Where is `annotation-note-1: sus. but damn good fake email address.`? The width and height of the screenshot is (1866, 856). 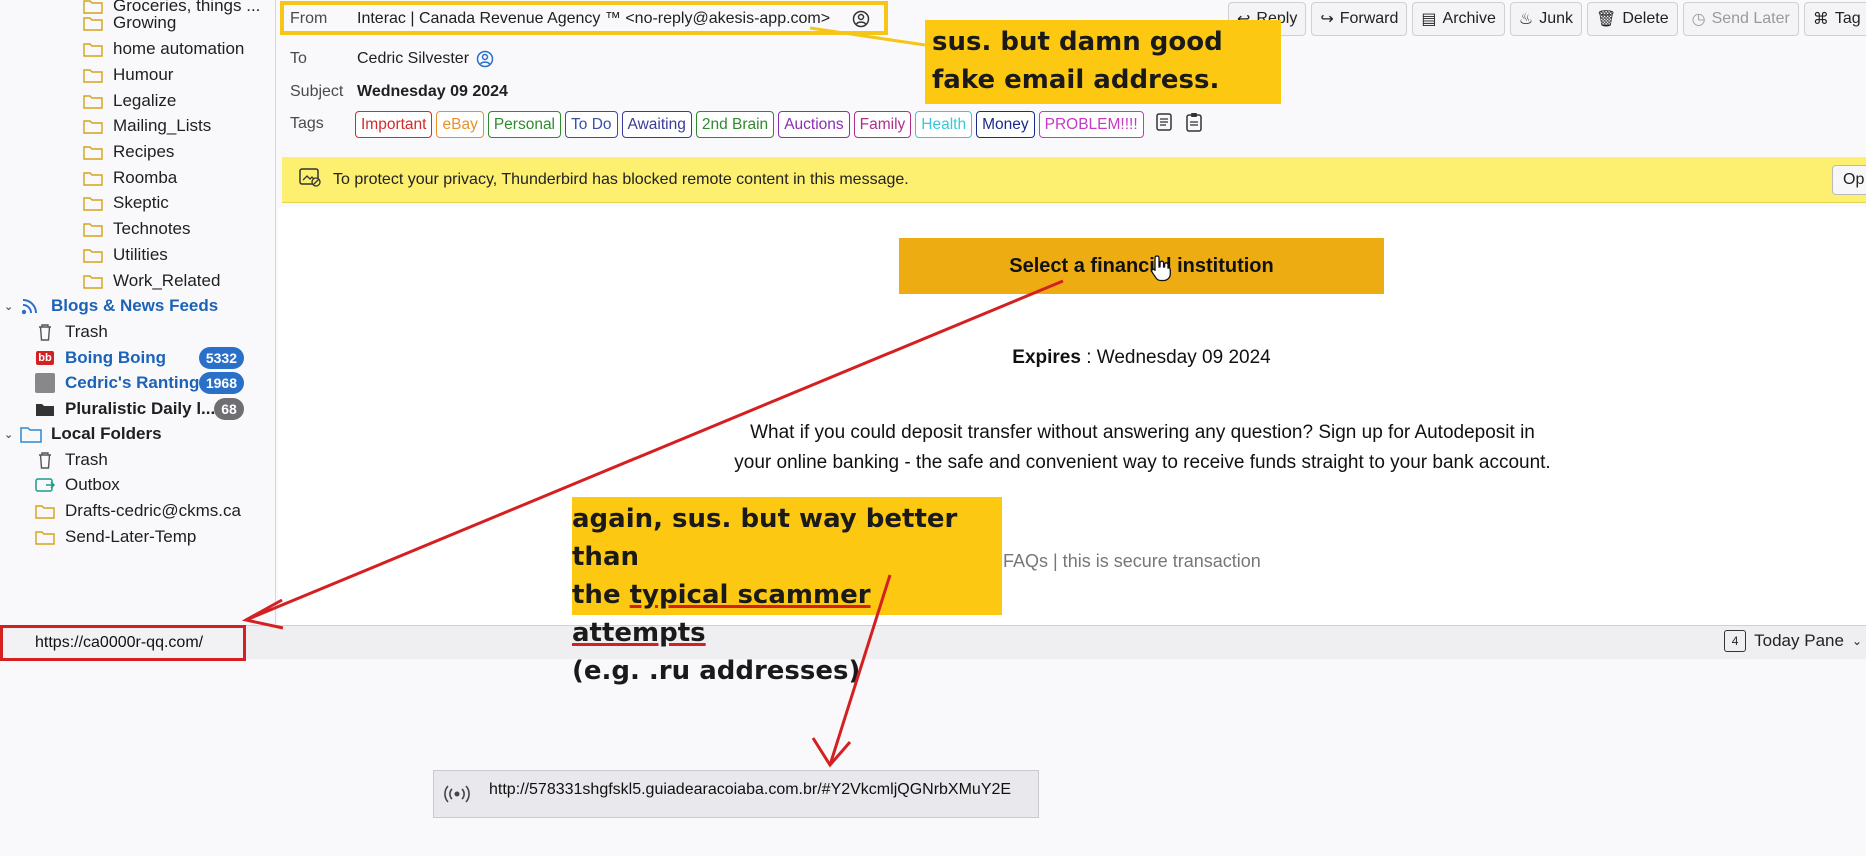 annotation-note-1: sus. but damn good fake email address. is located at coordinates (1103, 62).